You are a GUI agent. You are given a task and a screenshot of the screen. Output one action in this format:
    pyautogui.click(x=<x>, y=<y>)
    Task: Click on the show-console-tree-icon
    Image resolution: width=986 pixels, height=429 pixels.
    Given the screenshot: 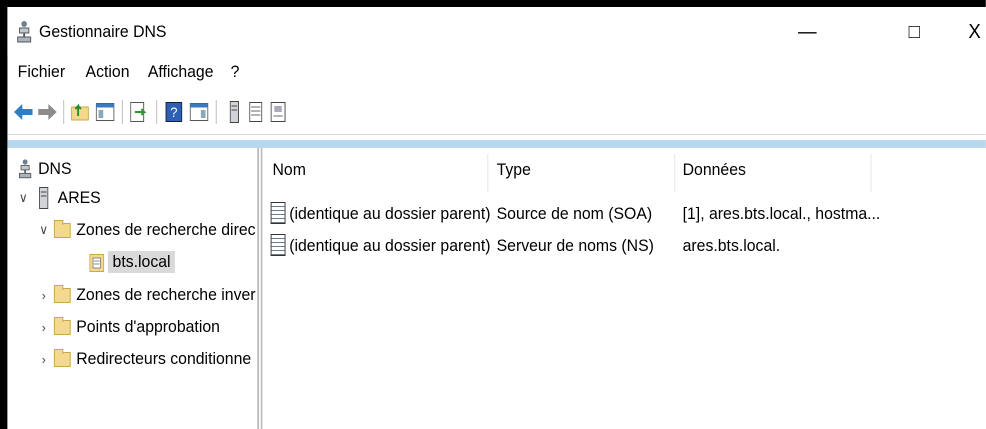 What is the action you would take?
    pyautogui.click(x=105, y=112)
    